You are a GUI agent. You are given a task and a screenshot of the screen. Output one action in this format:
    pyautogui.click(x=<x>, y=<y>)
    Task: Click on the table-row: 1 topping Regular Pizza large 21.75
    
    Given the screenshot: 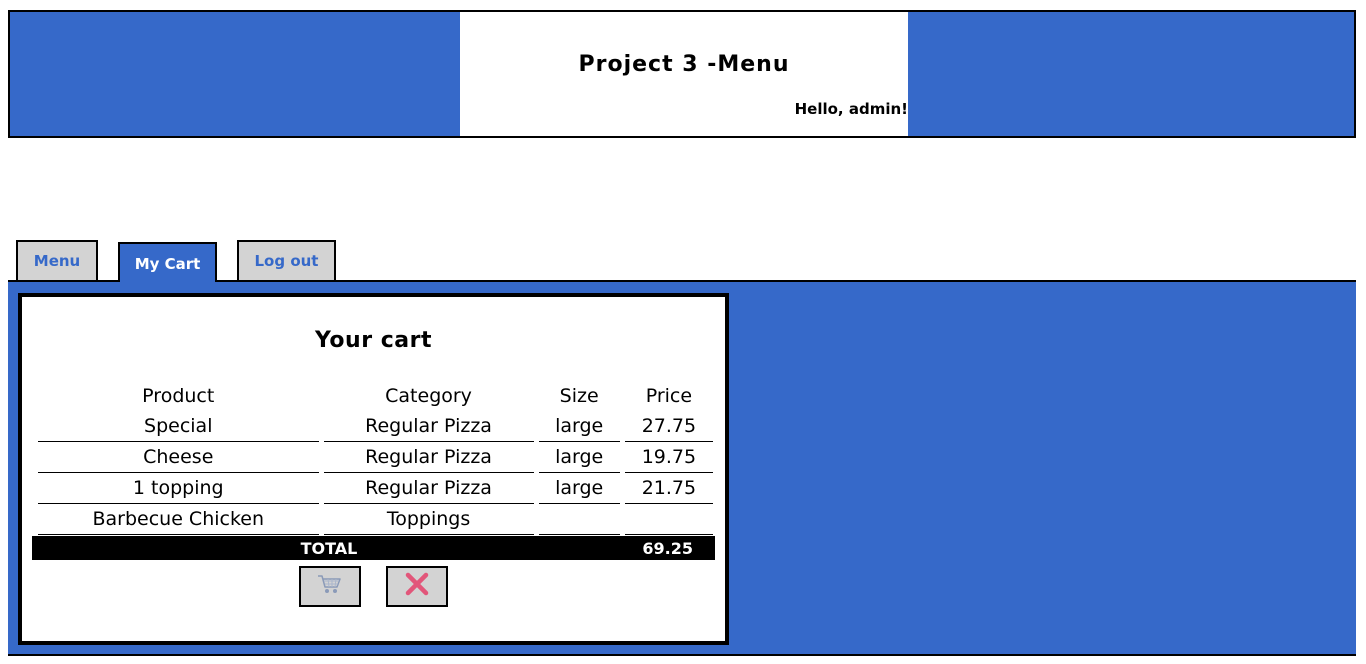 What is the action you would take?
    pyautogui.click(x=375, y=488)
    